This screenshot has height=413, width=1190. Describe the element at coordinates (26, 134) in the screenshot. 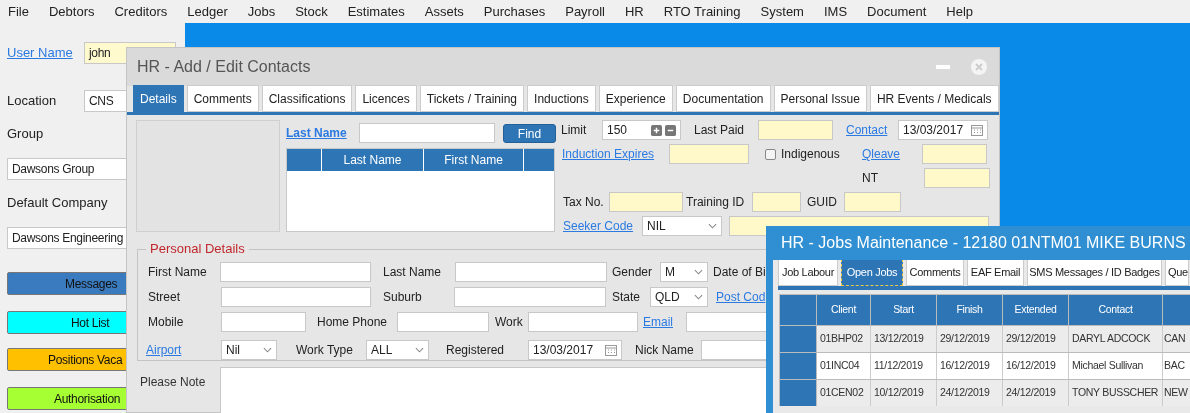

I see `field-label: Group` at that location.